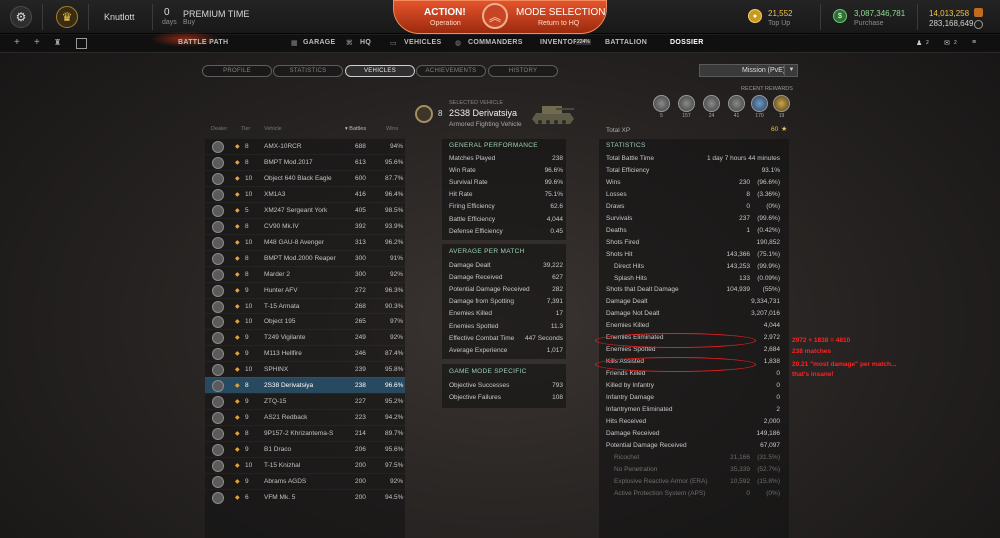 The width and height of the screenshot is (1000, 538). What do you see at coordinates (626, 42) in the screenshot?
I see `nav-battalion: BATTALION` at bounding box center [626, 42].